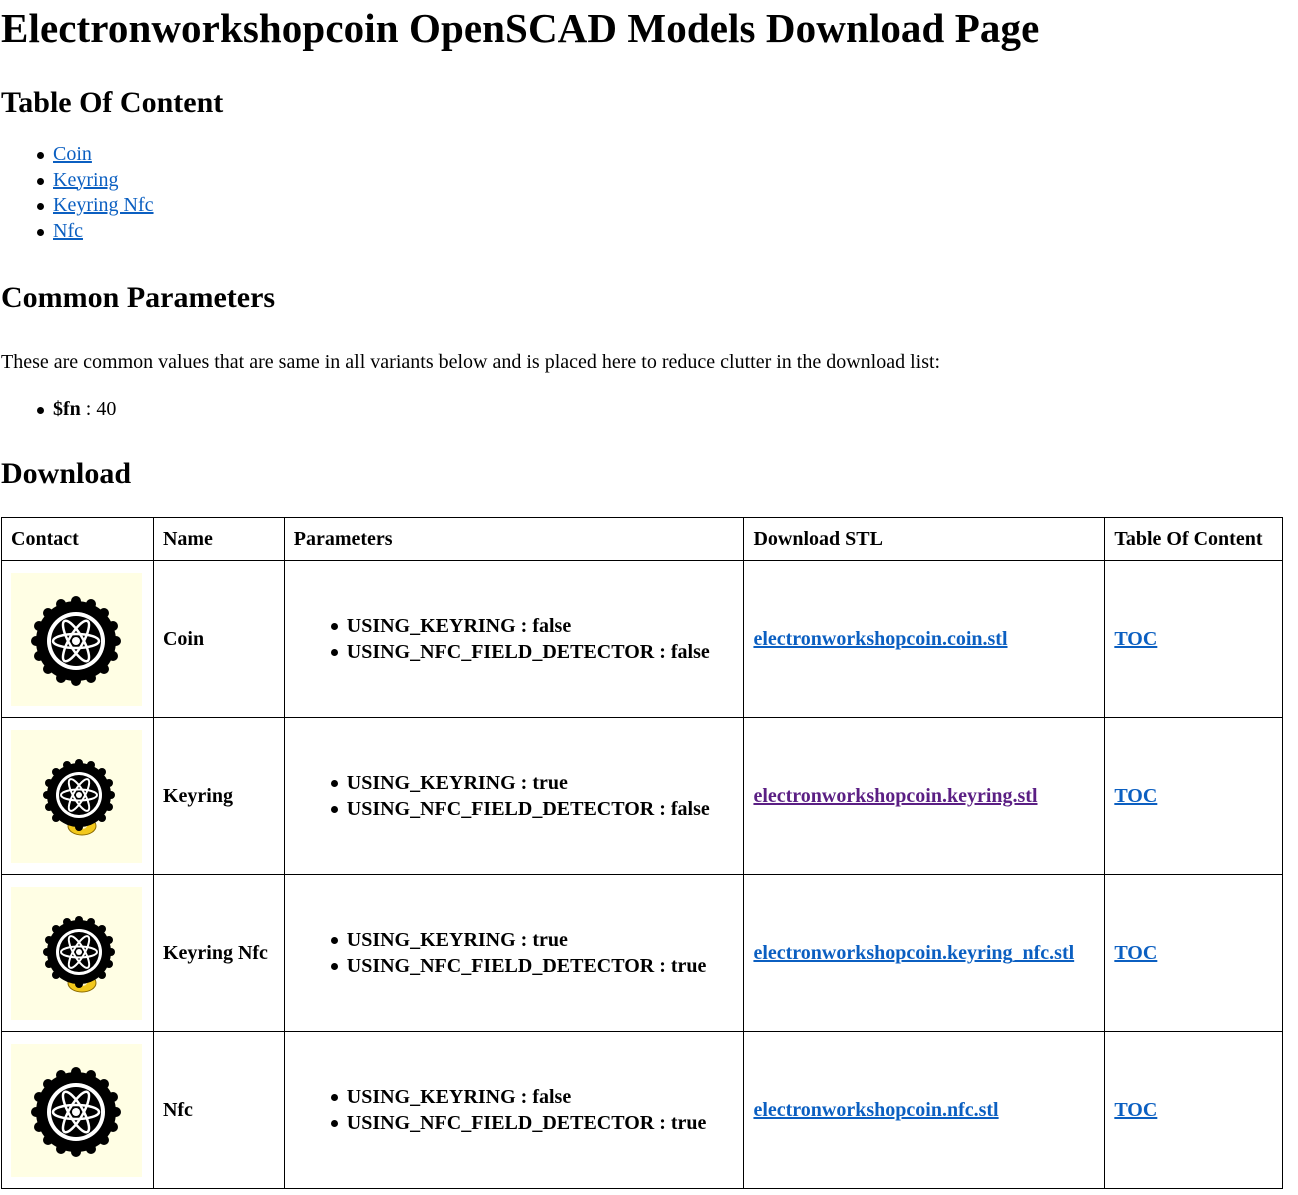 The width and height of the screenshot is (1298, 1195). What do you see at coordinates (667, 206) in the screenshot?
I see `toc-item-keyring-nfc: Keyring Nfc` at bounding box center [667, 206].